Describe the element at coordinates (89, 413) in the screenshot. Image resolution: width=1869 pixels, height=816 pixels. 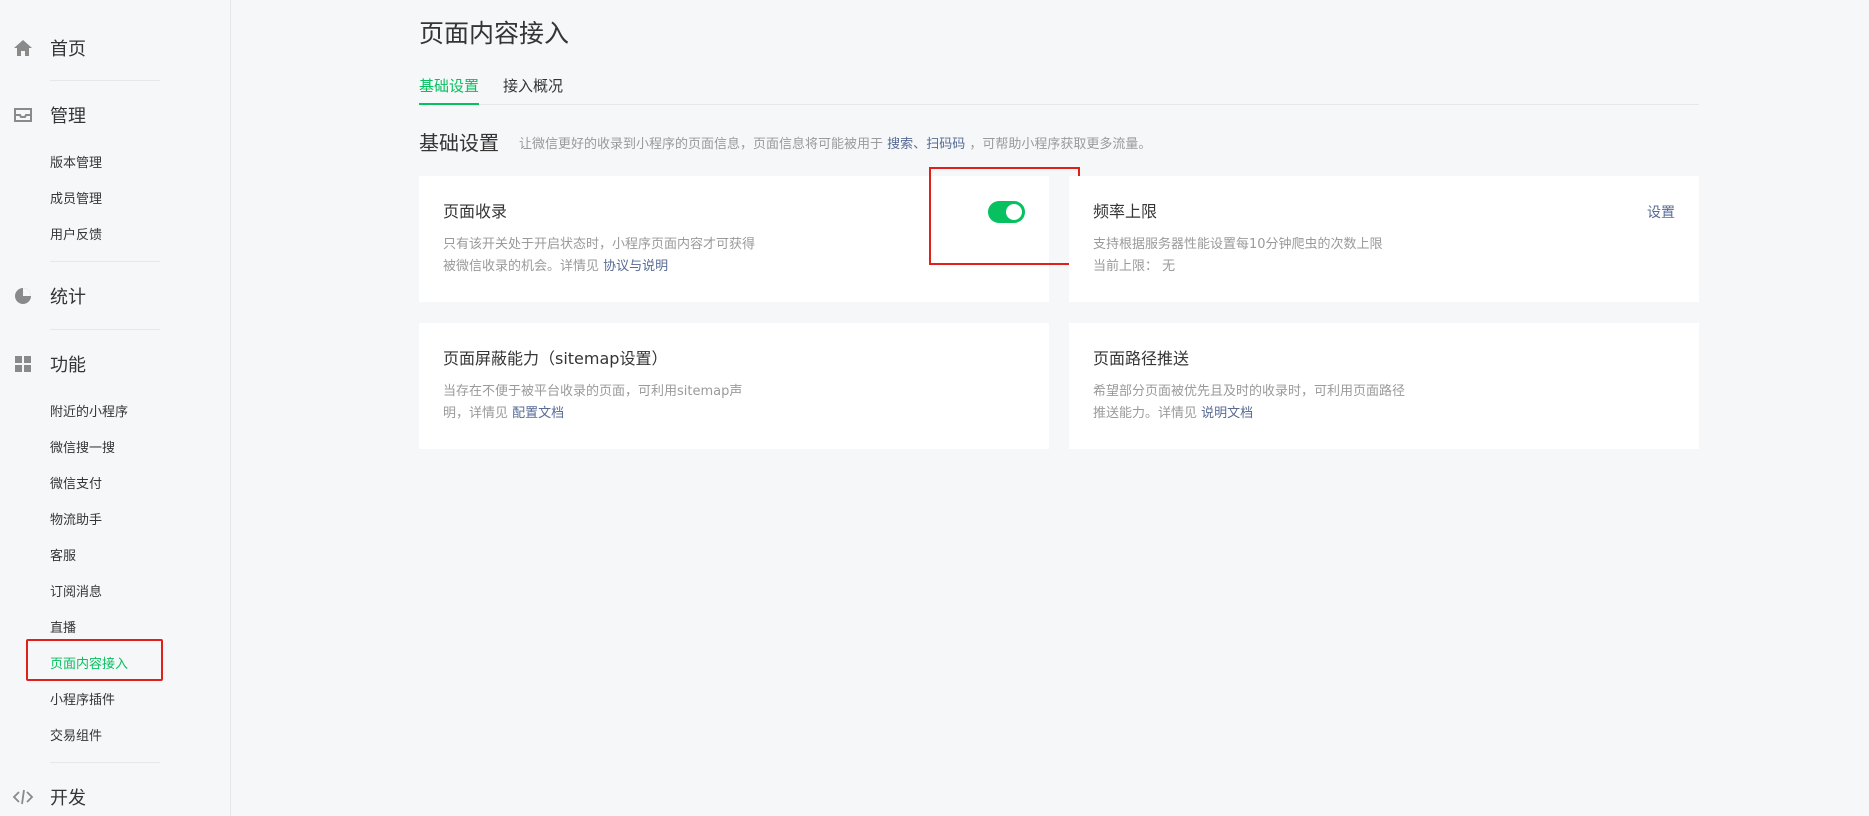
I see `nav-item-nearby: 附近的小程序` at that location.